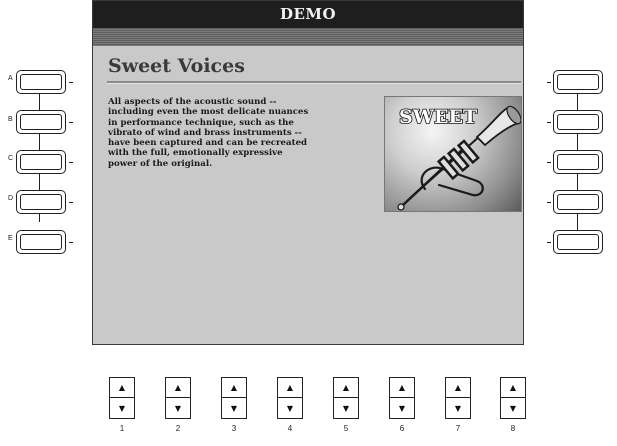  Describe the element at coordinates (122, 428) in the screenshot. I see `bottom-button-number: 1` at that location.